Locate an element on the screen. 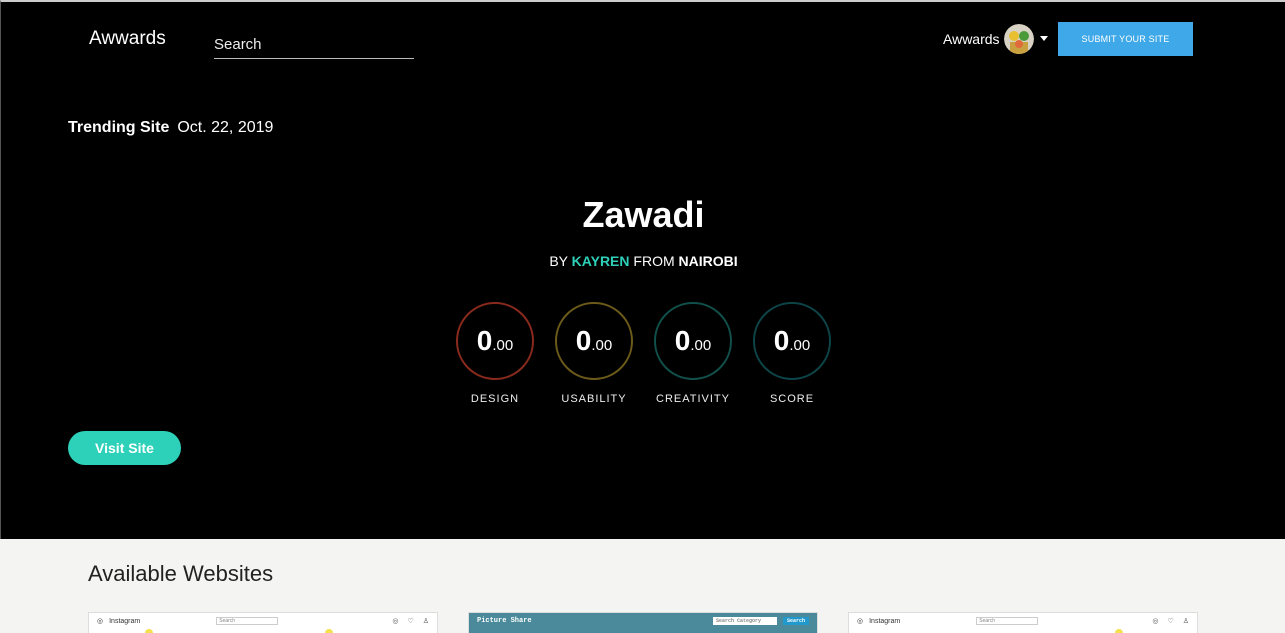  visit-site-button: Visit Site is located at coordinates (124, 448).